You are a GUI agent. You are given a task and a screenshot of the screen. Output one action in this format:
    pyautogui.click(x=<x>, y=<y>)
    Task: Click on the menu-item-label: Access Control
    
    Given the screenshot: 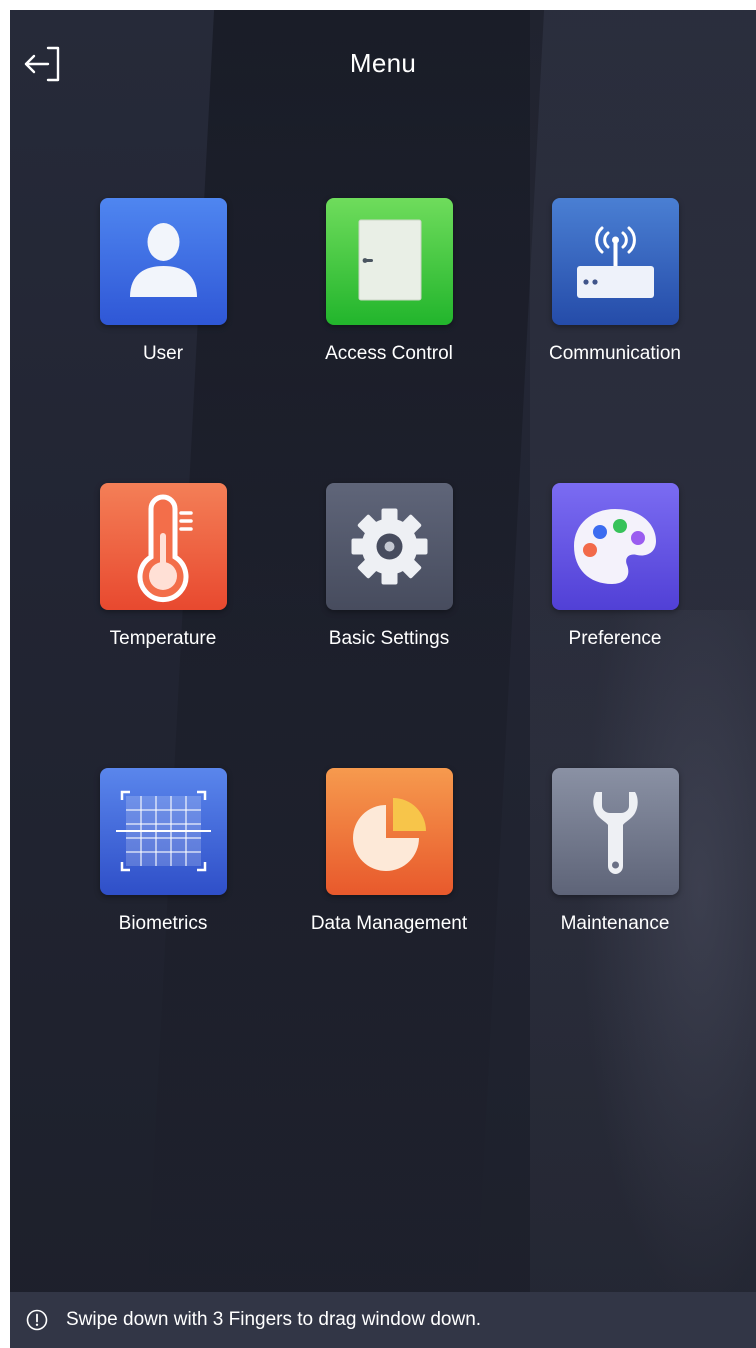 What is the action you would take?
    pyautogui.click(x=389, y=353)
    